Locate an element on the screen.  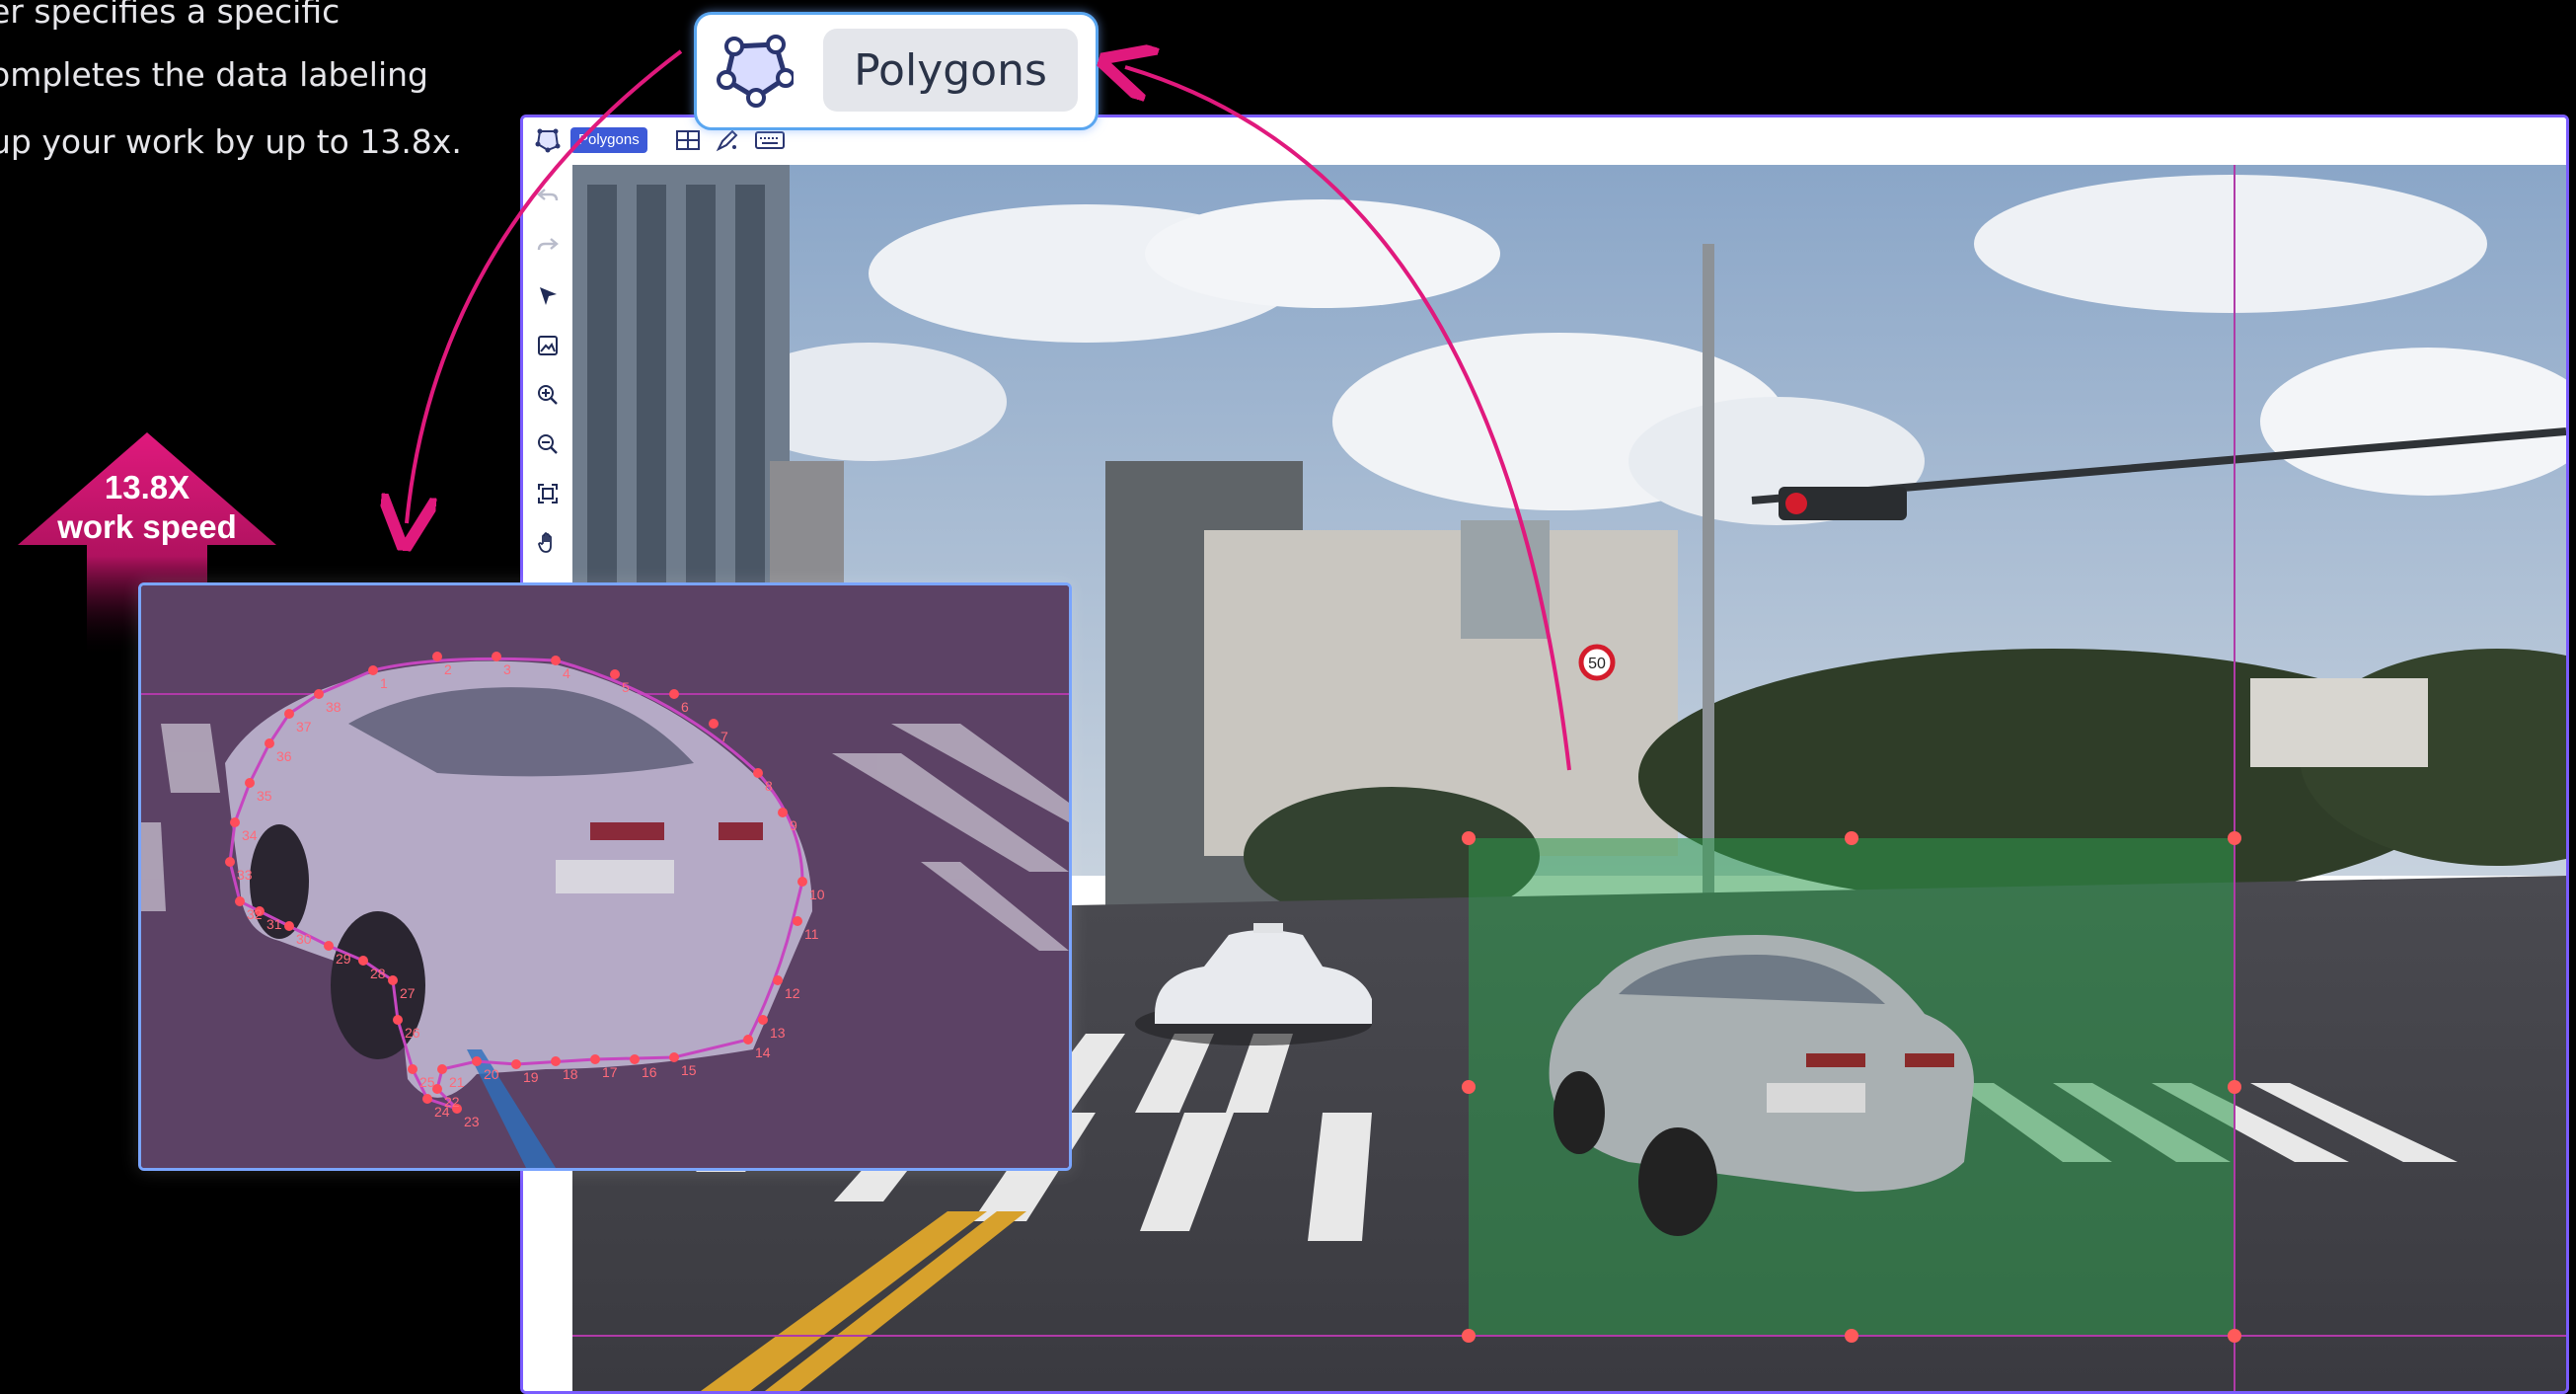
polygon-vertex-label: 32 is located at coordinates (255, 914).